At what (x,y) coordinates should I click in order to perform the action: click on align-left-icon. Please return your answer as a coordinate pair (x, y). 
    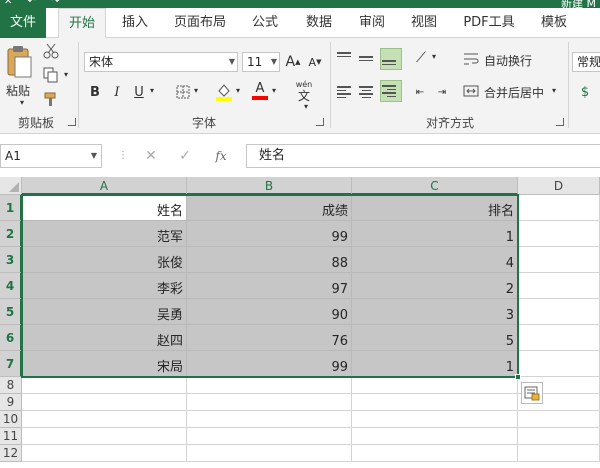
    Looking at the image, I should click on (346, 92).